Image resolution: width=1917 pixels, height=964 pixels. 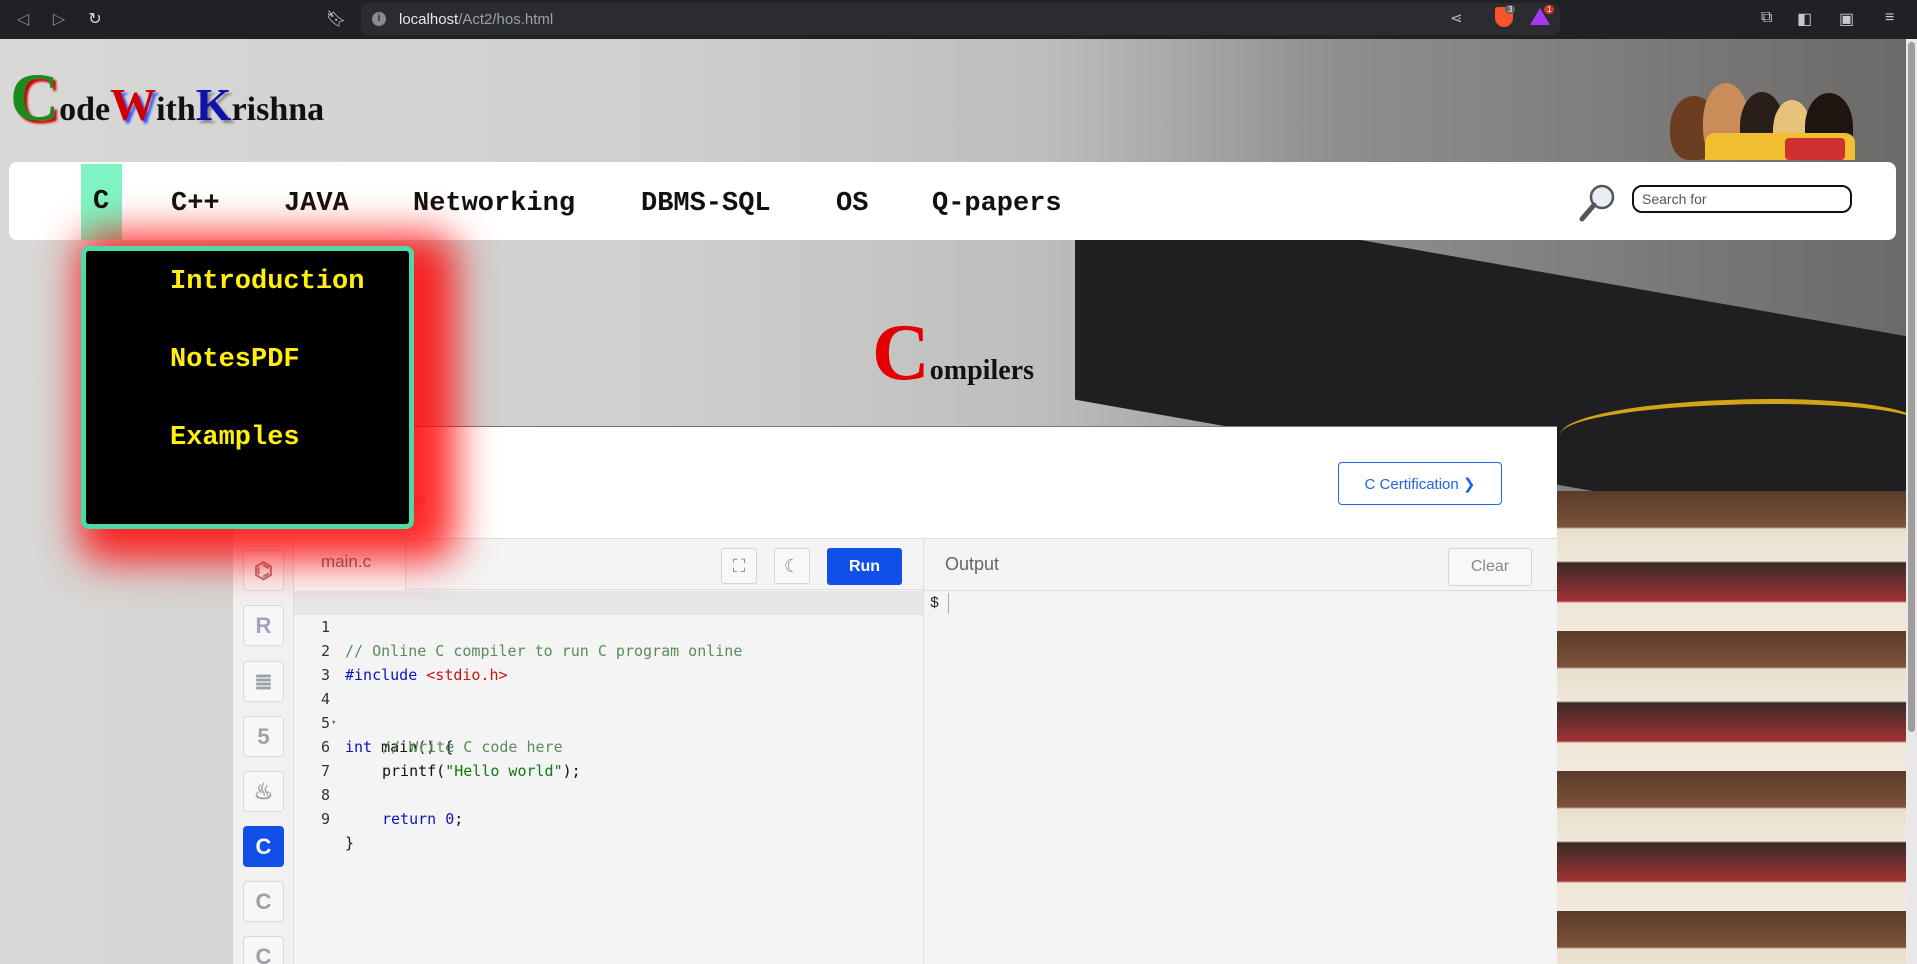 What do you see at coordinates (59, 19) in the screenshot?
I see `forward-icon: ▷` at bounding box center [59, 19].